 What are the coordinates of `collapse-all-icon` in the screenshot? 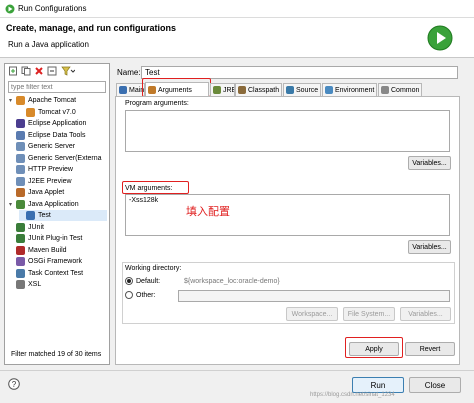 It's located at (52, 71).